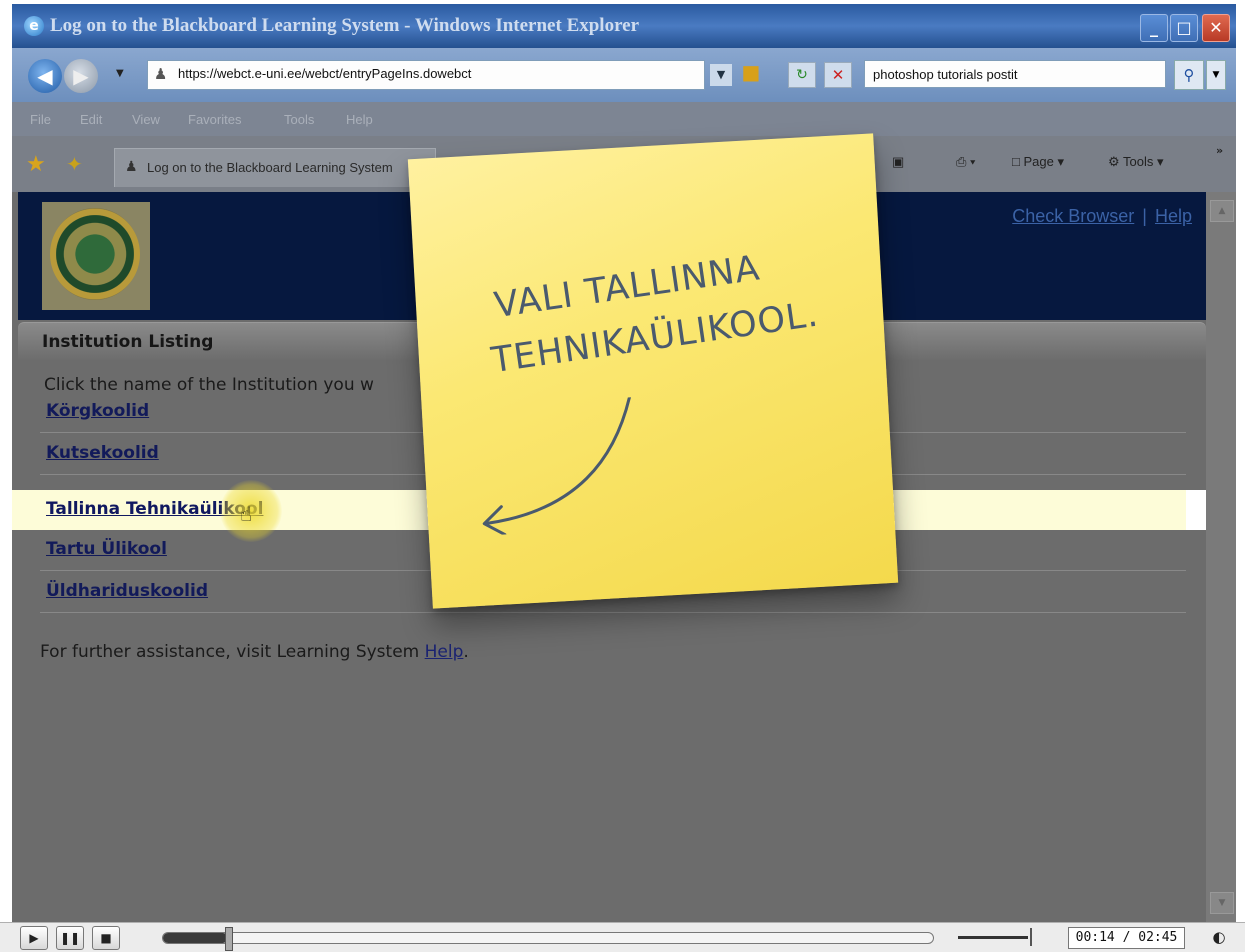  What do you see at coordinates (120, 73) in the screenshot?
I see `history-dropdown-icon: ▼` at bounding box center [120, 73].